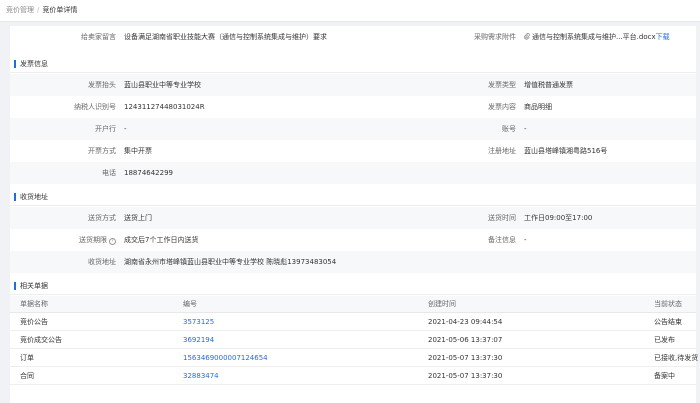  Describe the element at coordinates (34, 286) in the screenshot. I see `section-title: 相关单据` at that location.